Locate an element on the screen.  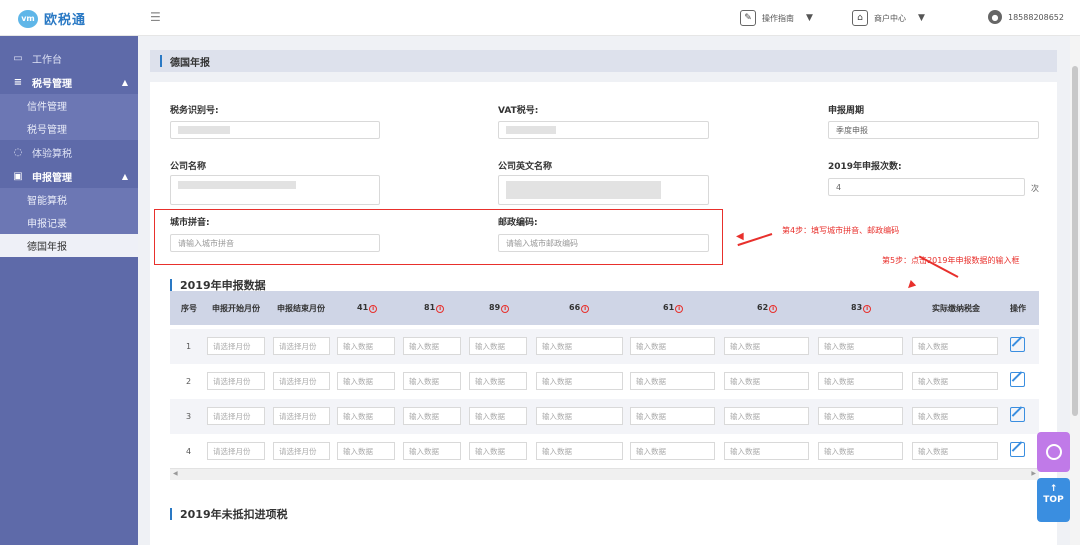
sidebar-item-workbench: ▭ 工作台 is located at coordinates (69, 58).